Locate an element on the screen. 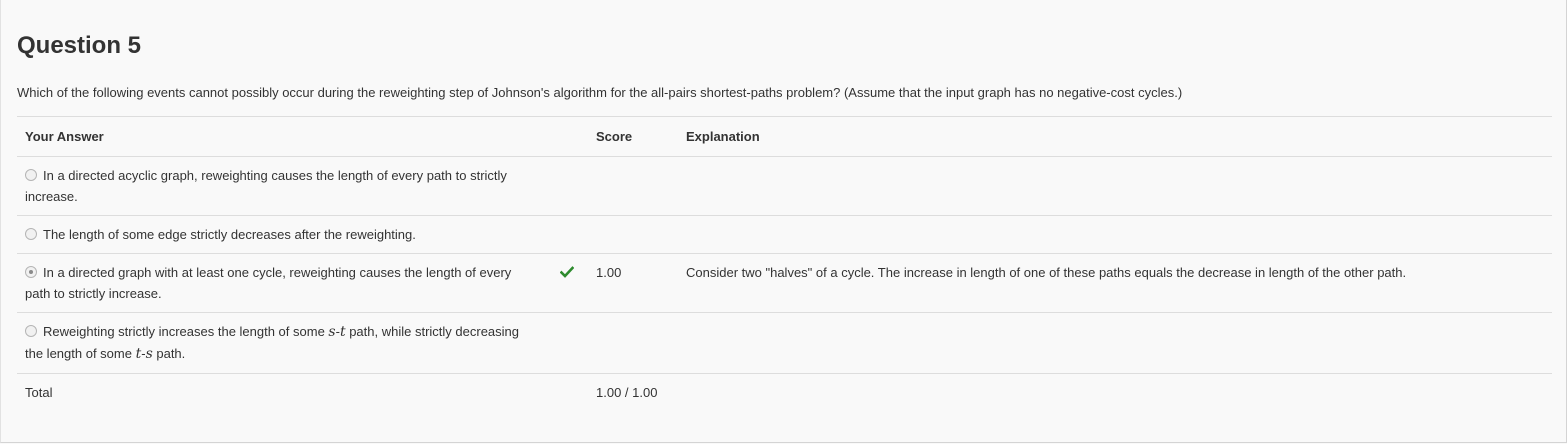 Image resolution: width=1567 pixels, height=444 pixels. checkmark-icon is located at coordinates (567, 272).